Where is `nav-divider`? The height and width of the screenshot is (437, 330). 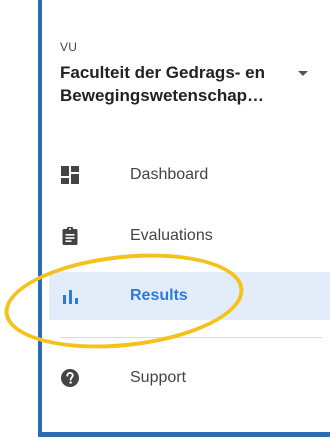
nav-divider is located at coordinates (191, 337).